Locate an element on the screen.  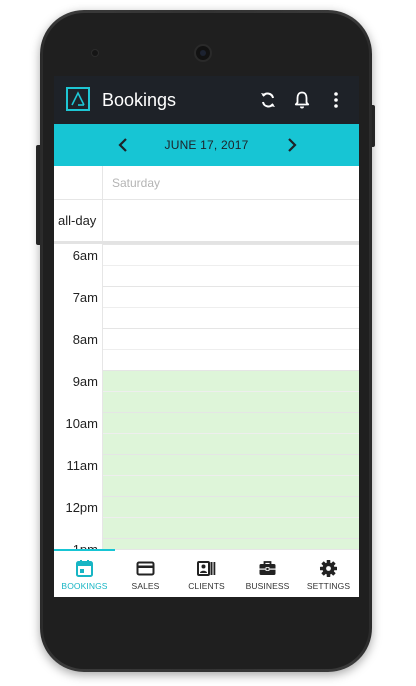
hour-label: 9am is located at coordinates (85, 381).